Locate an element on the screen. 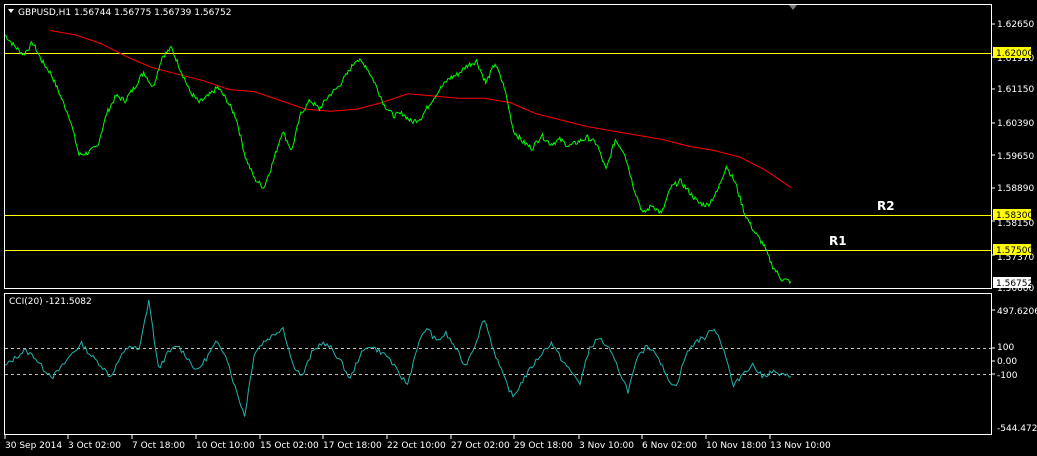 The image size is (1037, 456). cci-title: CCI(20) -121.5082 is located at coordinates (50, 302).